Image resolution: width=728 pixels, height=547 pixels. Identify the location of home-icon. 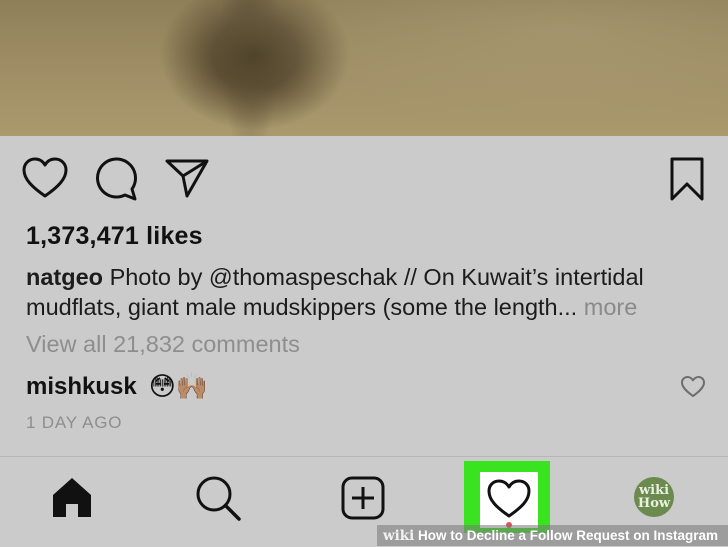
(72, 497).